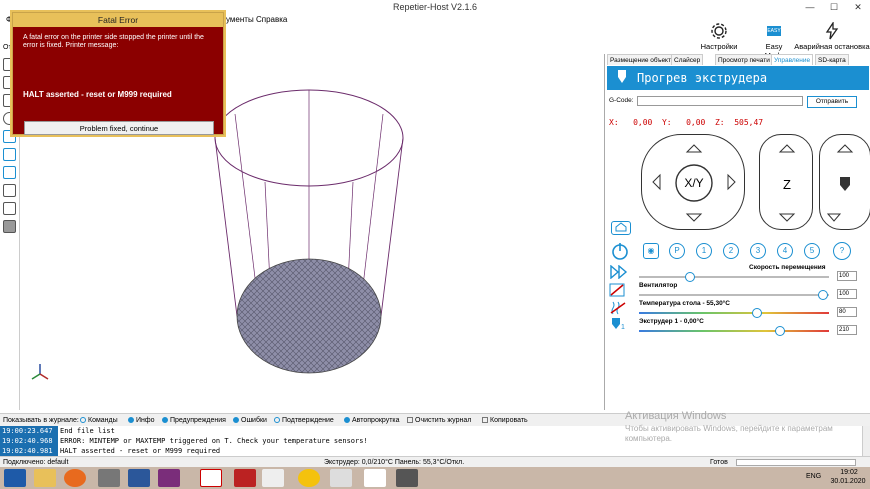 The image size is (870, 489). Describe the element at coordinates (9, 190) in the screenshot. I see `cube-iso-icon` at that location.